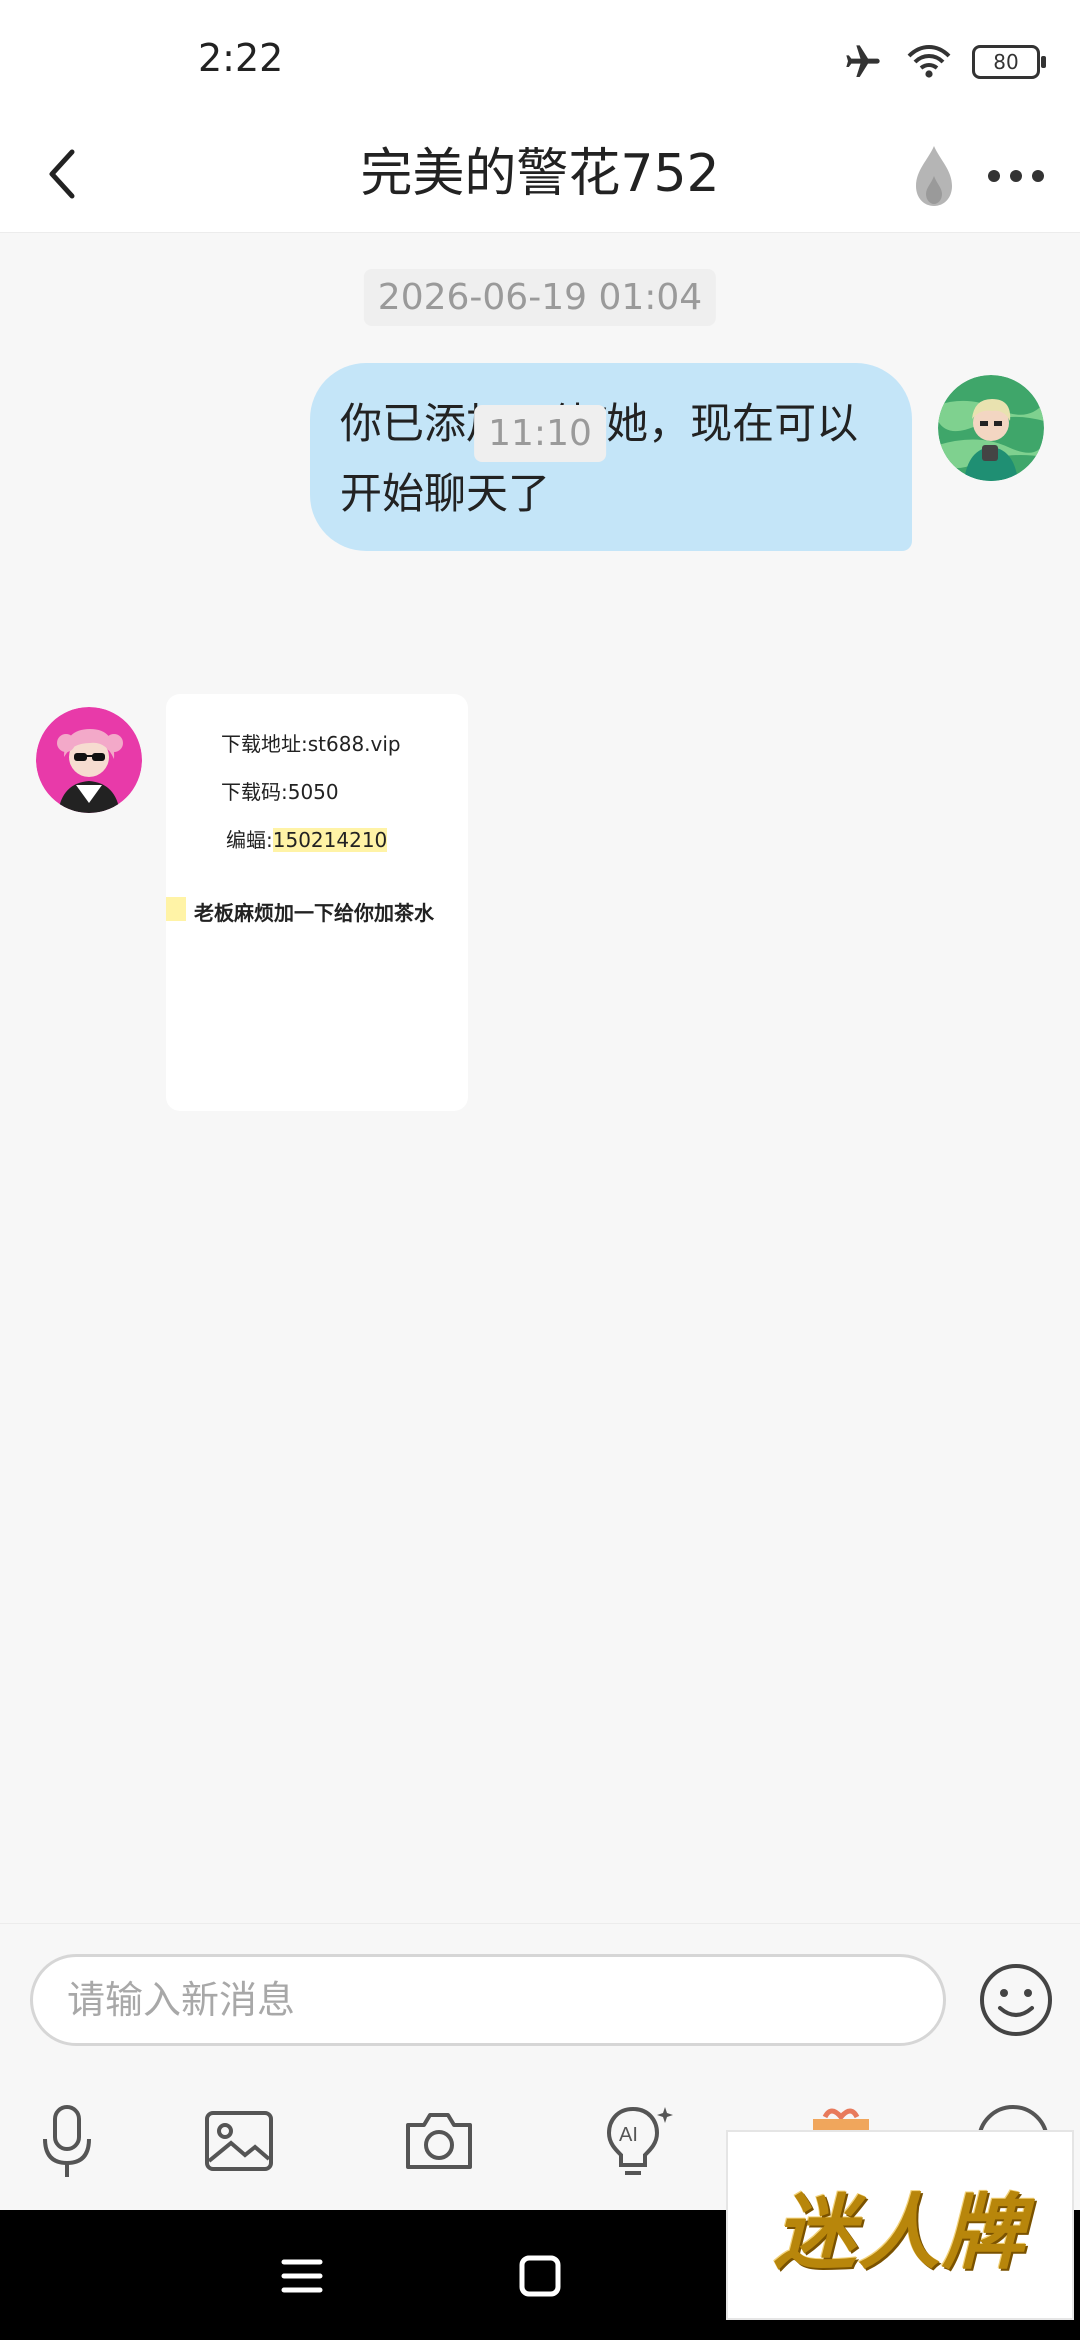  Describe the element at coordinates (241, 58) in the screenshot. I see `status-time: 2:22` at that location.